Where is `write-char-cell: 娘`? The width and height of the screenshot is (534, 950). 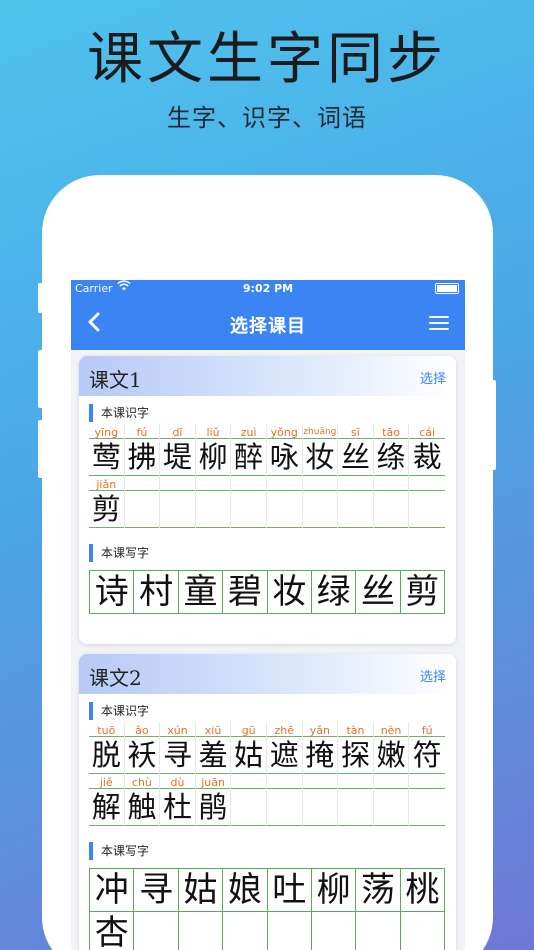 write-char-cell: 娘 is located at coordinates (245, 890).